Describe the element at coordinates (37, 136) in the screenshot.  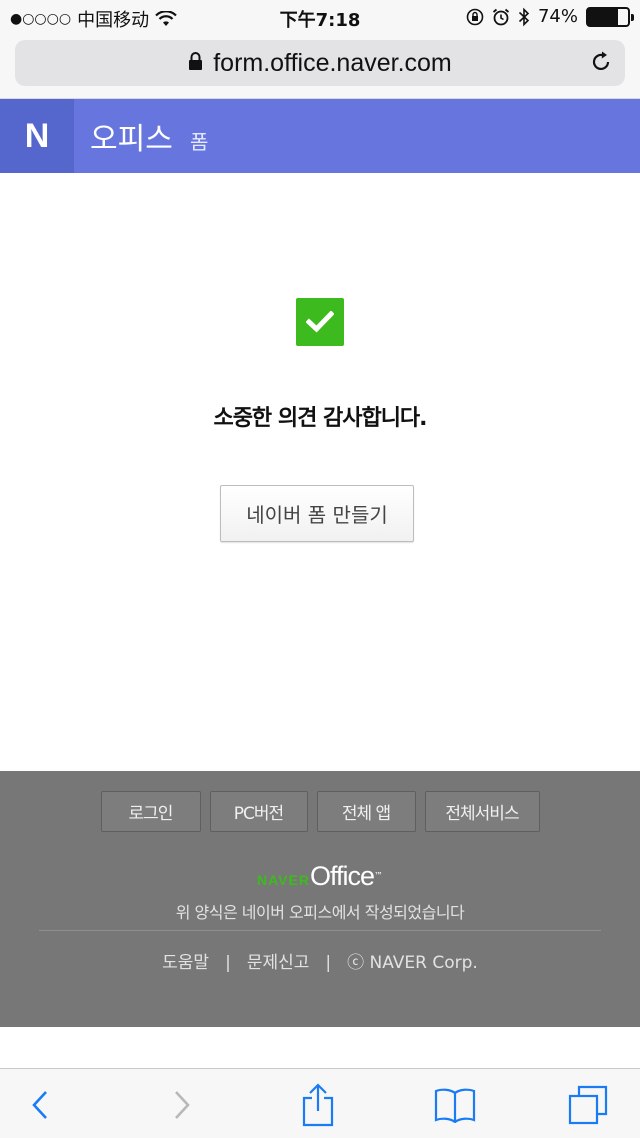
I see `naver-logo: N` at that location.